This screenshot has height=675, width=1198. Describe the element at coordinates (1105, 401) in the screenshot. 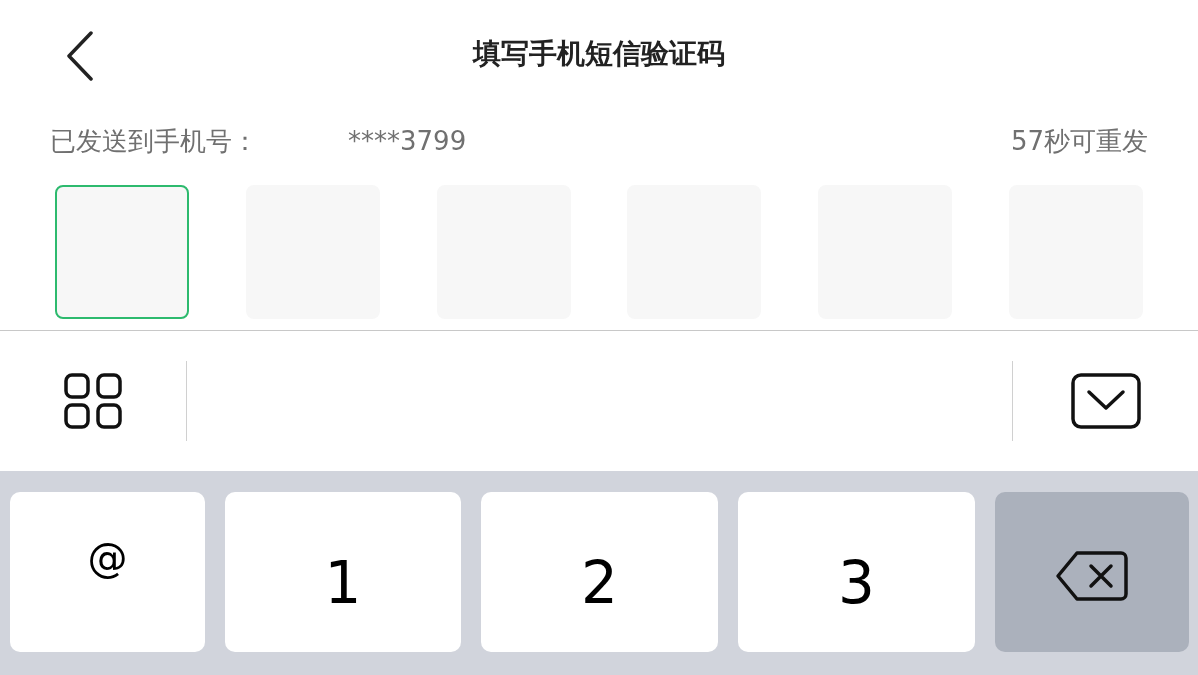

I see `chevron-down-icon` at that location.